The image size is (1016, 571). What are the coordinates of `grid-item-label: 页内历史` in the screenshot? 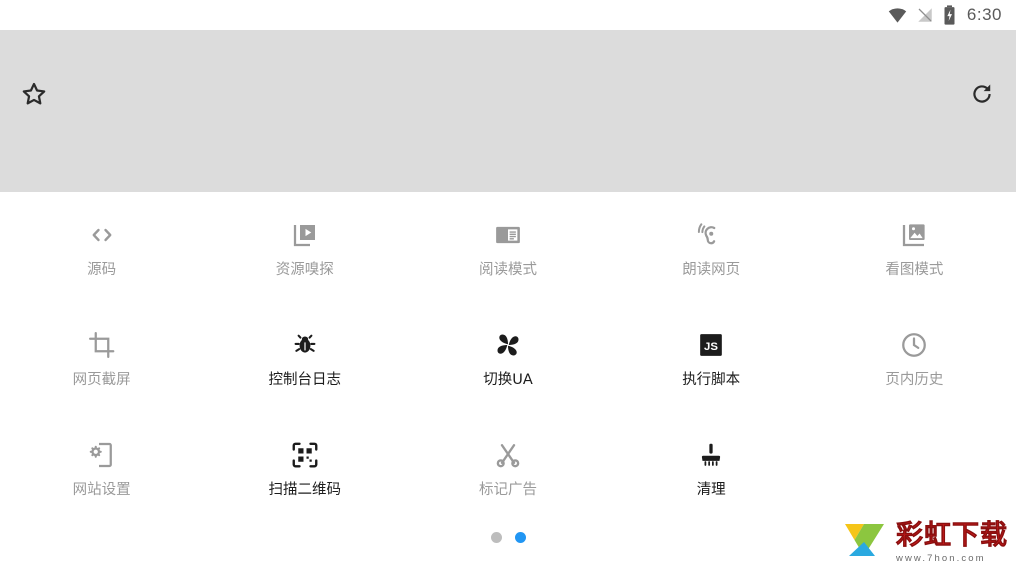 It's located at (914, 380).